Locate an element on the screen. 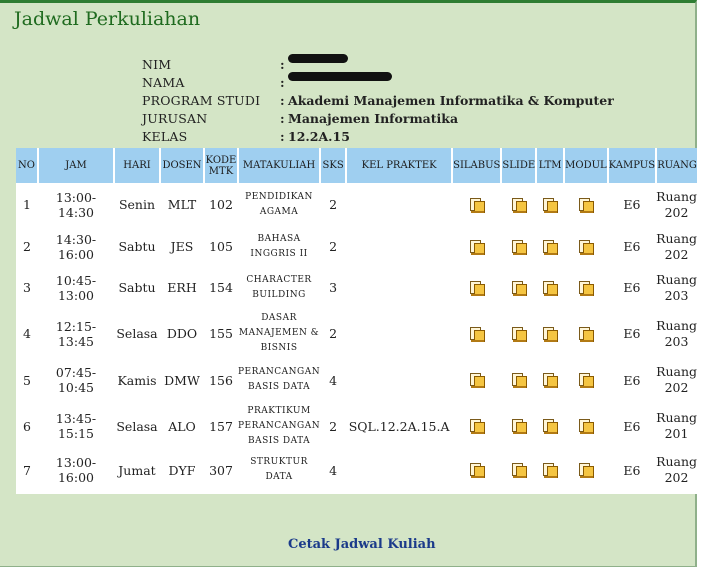  info-row-nama: NAMA : is located at coordinates (378, 82).